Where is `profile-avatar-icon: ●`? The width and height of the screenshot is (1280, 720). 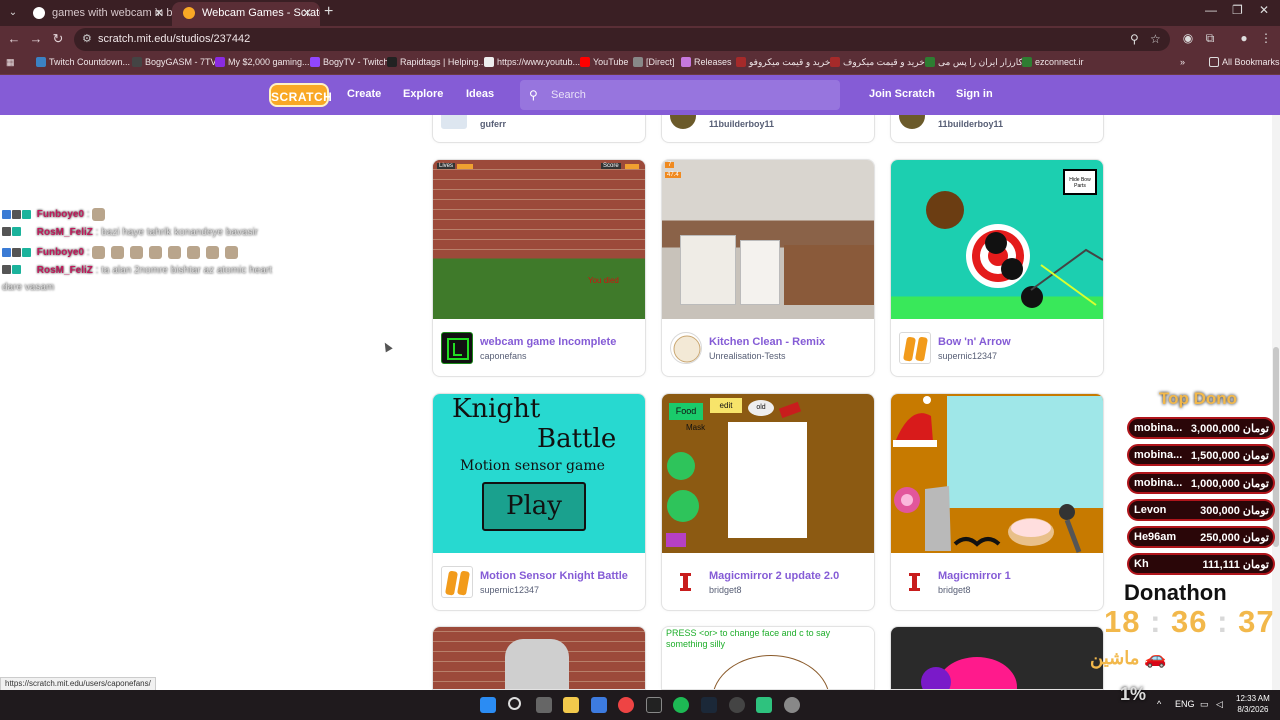
profile-avatar-icon: ● is located at coordinates (1244, 39).